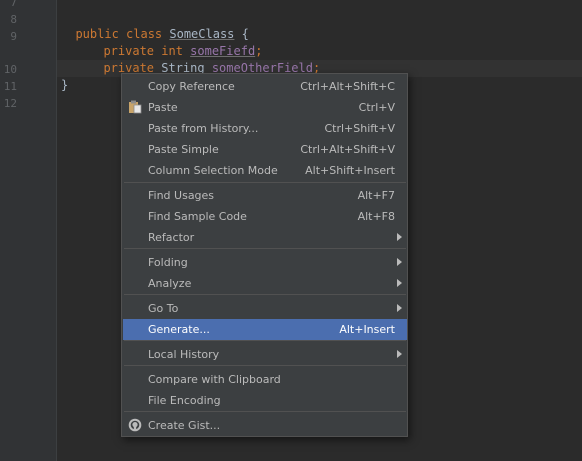 This screenshot has height=461, width=582. What do you see at coordinates (265, 149) in the screenshot?
I see `menu-item-paste-simple: Paste Simple Ctrl+Alt+Shift+V` at bounding box center [265, 149].